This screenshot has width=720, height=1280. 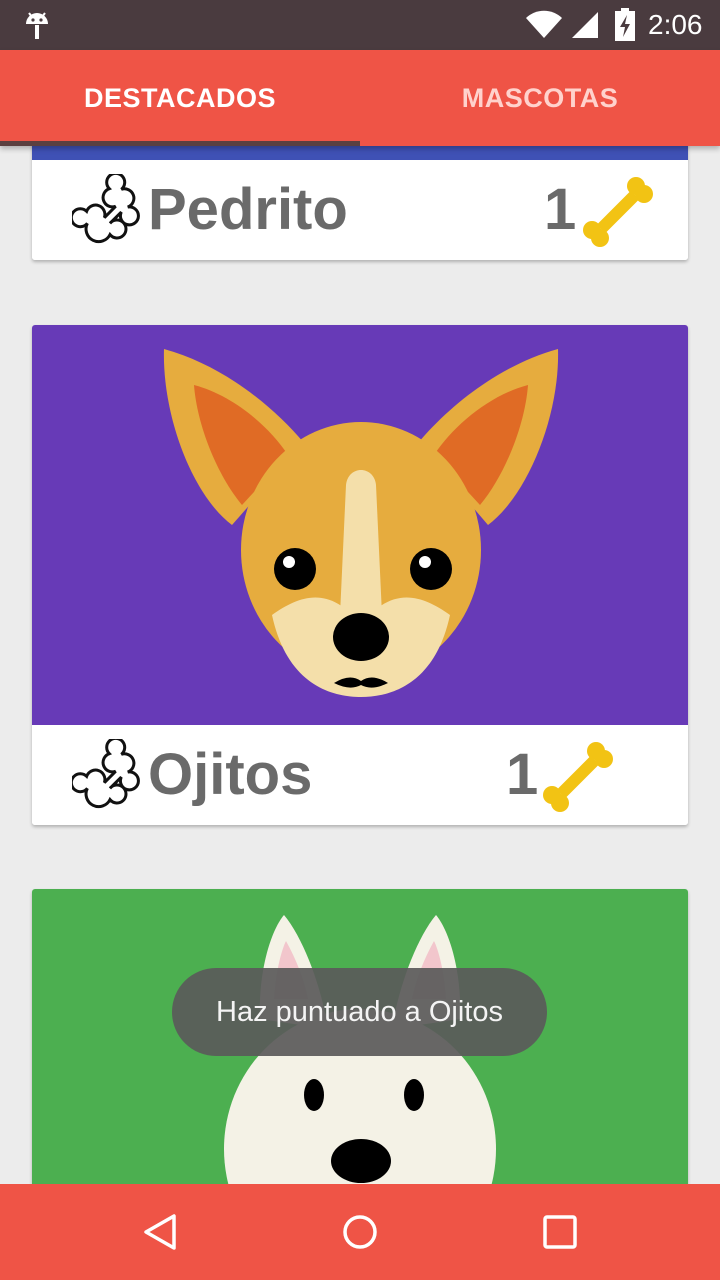 I want to click on wifi-icon, so click(x=544, y=24).